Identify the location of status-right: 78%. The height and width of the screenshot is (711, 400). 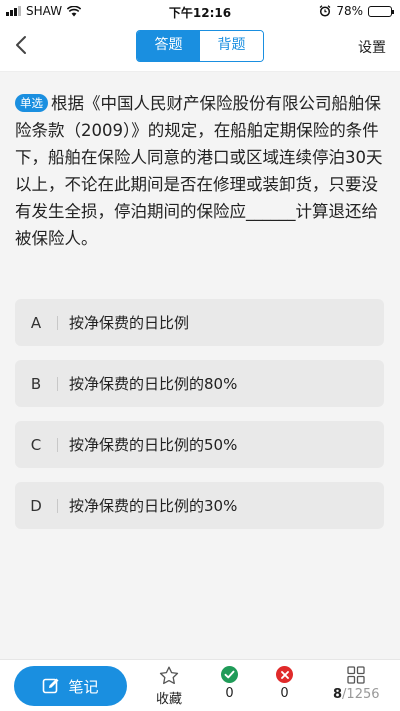
(356, 11).